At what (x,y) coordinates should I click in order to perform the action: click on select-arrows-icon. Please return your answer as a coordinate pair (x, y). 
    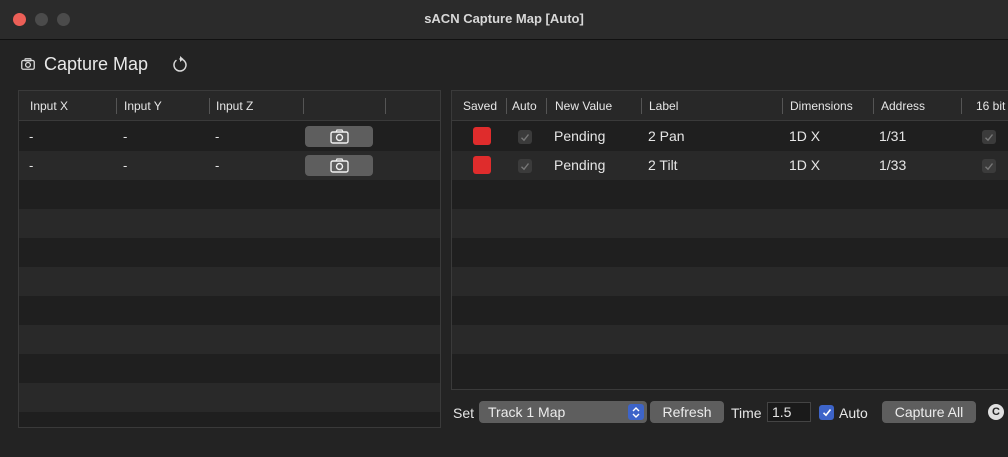
    Looking at the image, I should click on (636, 412).